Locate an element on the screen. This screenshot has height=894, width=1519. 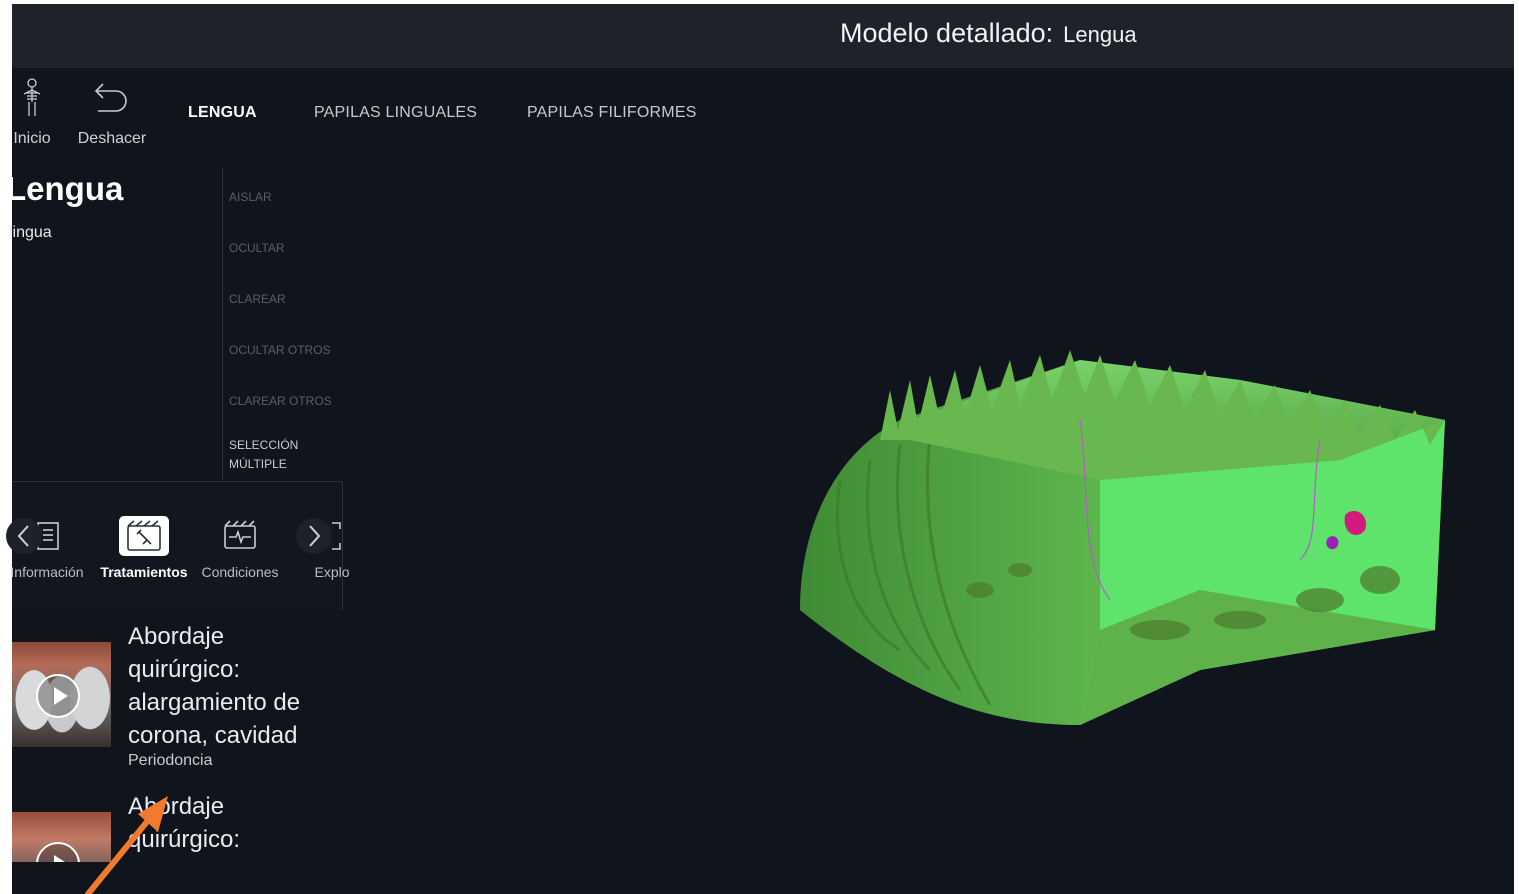
tab-tratamientos: Tratamientos is located at coordinates (144, 548).